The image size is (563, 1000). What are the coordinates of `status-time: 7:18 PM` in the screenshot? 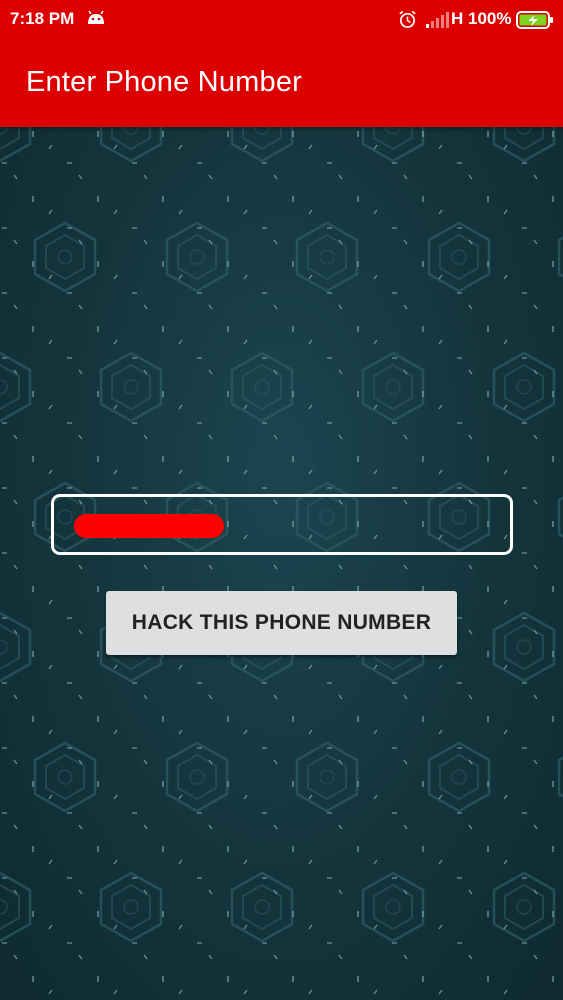 It's located at (42, 18).